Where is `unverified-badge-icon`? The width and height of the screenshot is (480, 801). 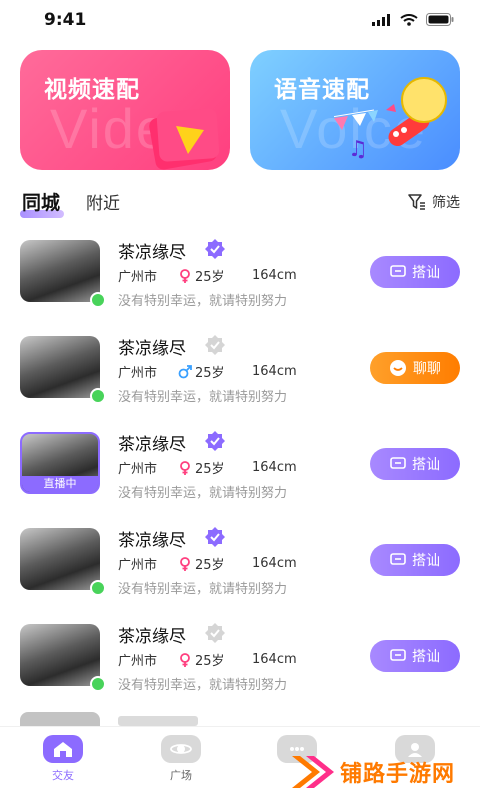
unverified-badge-icon is located at coordinates (215, 345).